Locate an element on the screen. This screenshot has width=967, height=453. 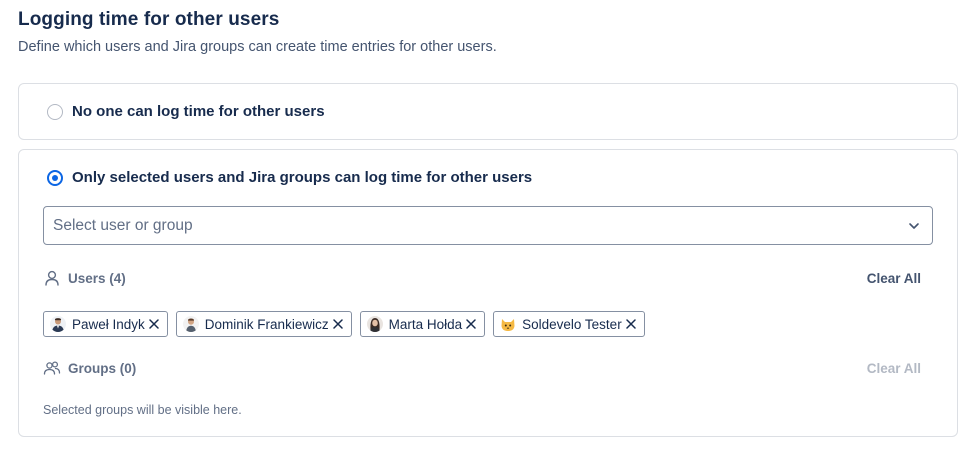
user-chip-name: Paweł Indyk is located at coordinates (108, 324).